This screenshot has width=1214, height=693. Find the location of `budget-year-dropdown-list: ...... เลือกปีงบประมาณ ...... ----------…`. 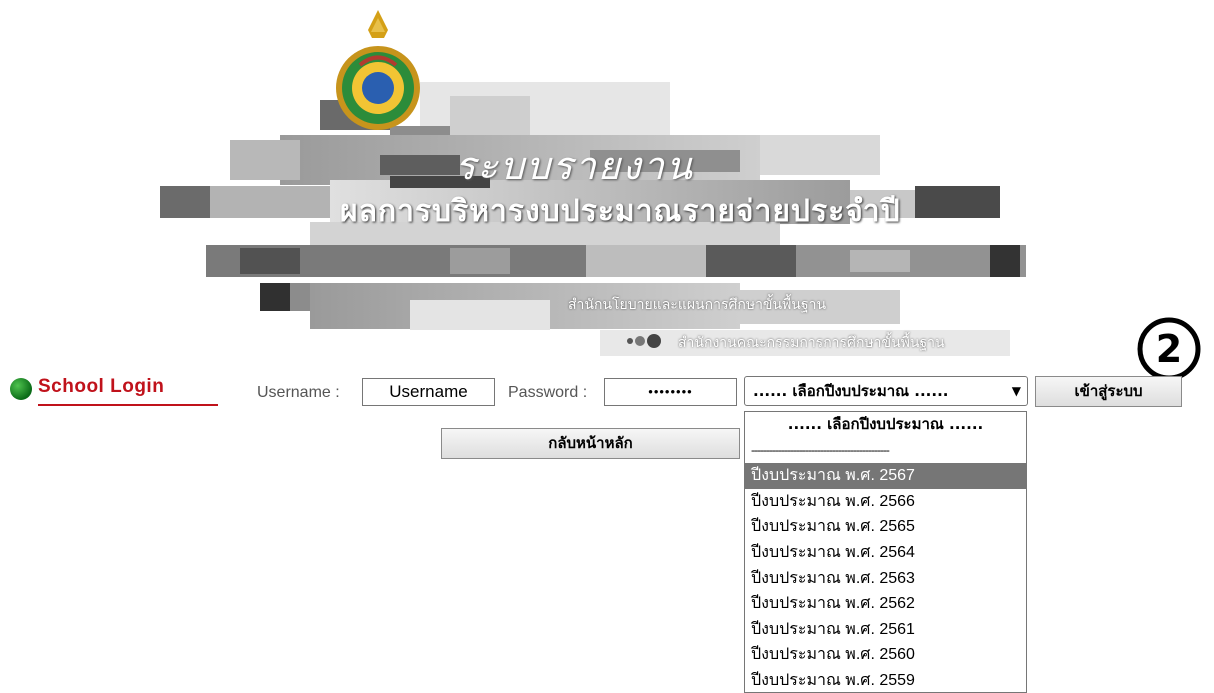

budget-year-dropdown-list: ...... เลือกปีงบประมาณ ...... ----------… is located at coordinates (885, 552).